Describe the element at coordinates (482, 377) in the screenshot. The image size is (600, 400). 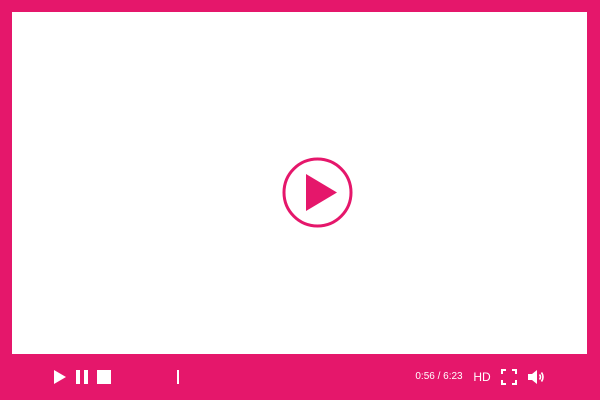
I see `hd-button: HD` at that location.